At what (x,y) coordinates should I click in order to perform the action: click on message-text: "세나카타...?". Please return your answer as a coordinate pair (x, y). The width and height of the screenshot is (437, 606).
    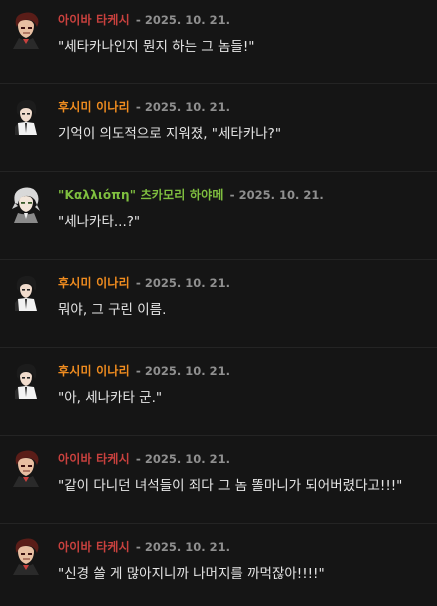
    Looking at the image, I should click on (99, 222).